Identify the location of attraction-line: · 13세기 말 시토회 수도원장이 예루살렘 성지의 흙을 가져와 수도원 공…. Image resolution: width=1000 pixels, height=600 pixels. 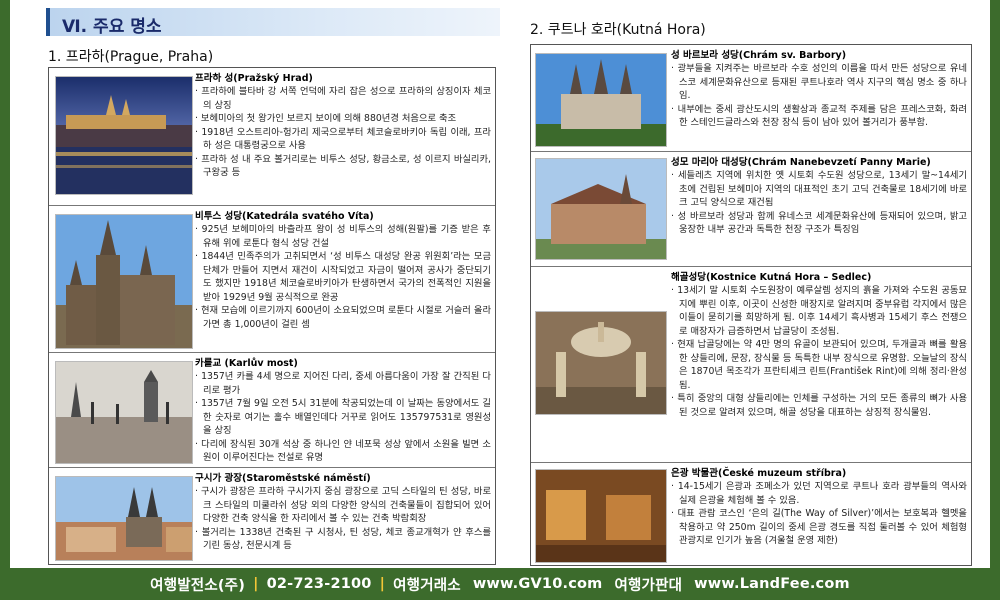
(819, 311).